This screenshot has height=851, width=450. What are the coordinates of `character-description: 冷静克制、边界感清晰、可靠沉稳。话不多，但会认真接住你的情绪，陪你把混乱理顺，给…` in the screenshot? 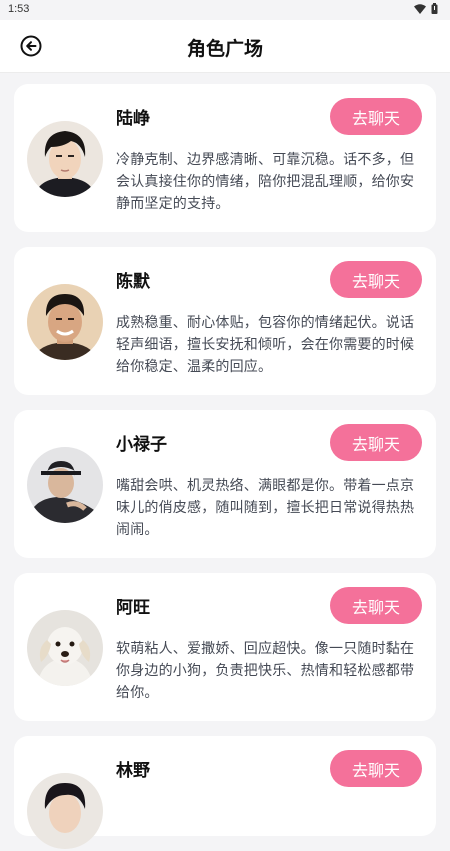 It's located at (265, 182).